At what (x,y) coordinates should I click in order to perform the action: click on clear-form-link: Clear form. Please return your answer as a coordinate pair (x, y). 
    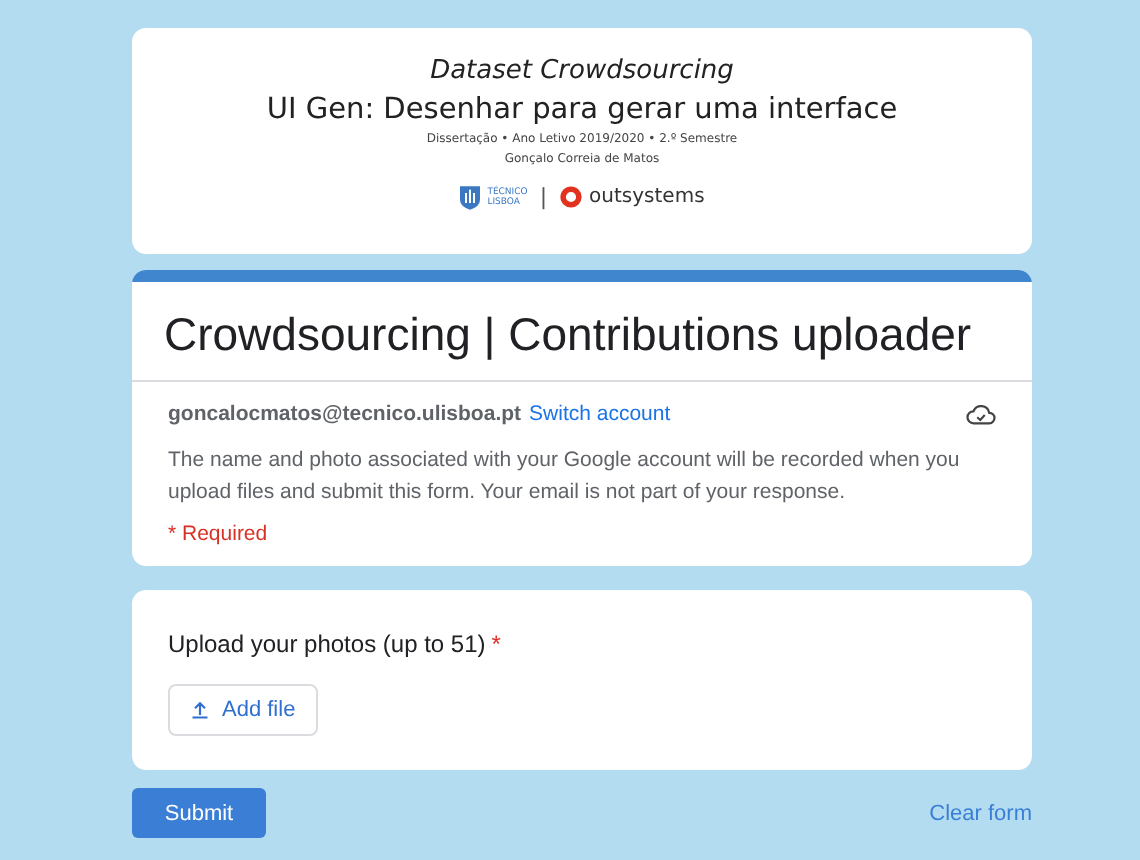
    Looking at the image, I should click on (980, 813).